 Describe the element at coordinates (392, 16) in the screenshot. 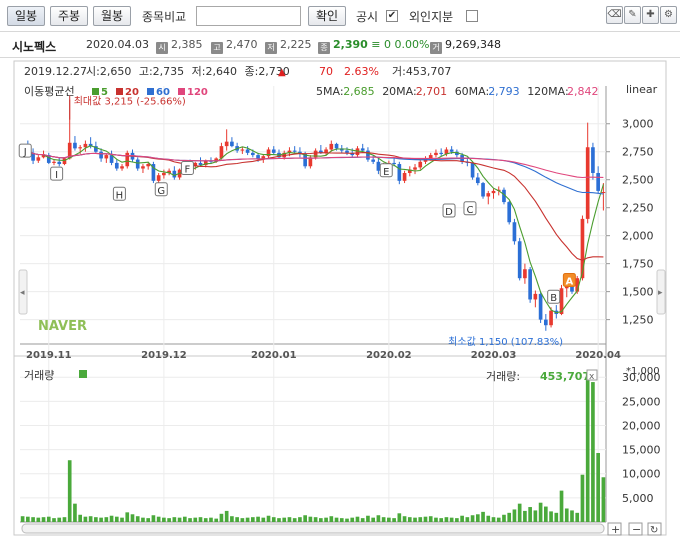

I see `disclosure-checkbox: ✔` at that location.